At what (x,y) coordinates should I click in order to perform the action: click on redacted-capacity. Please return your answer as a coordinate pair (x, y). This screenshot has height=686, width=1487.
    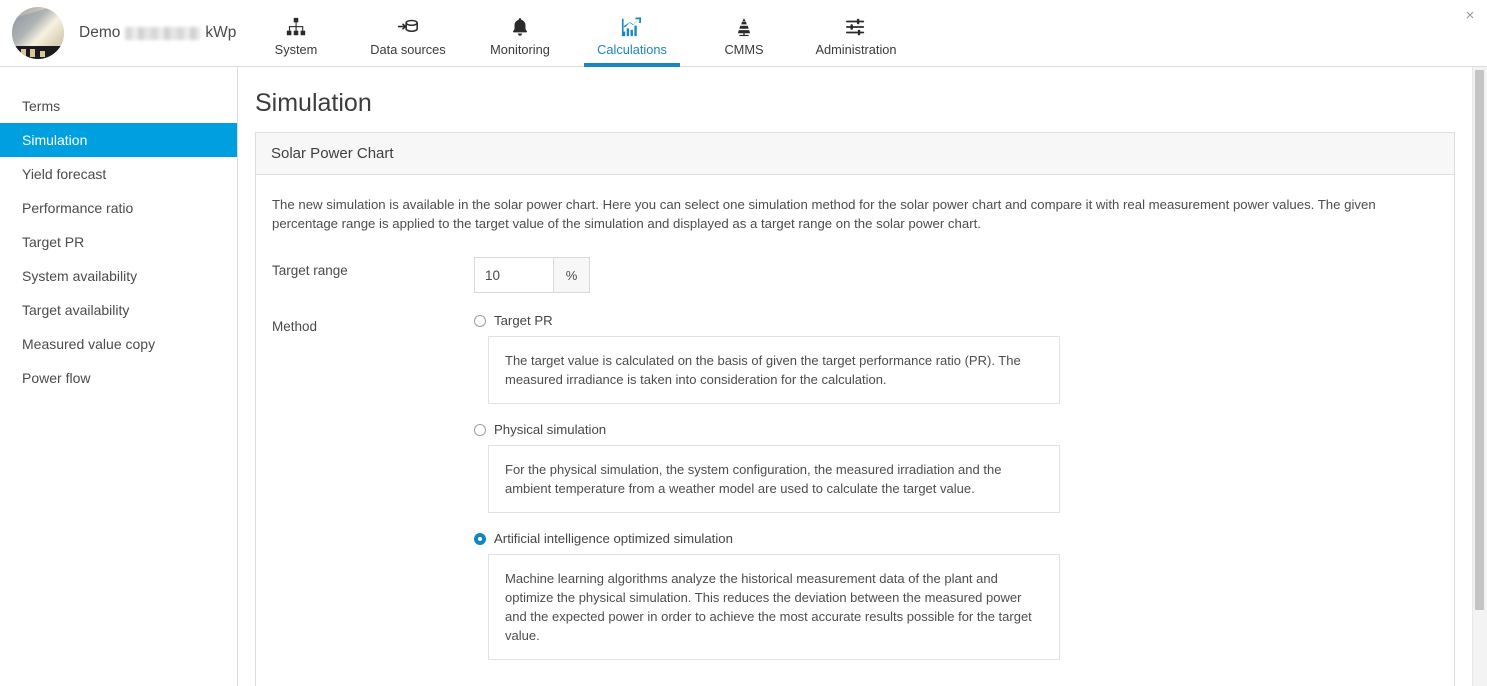
    Looking at the image, I should click on (163, 33).